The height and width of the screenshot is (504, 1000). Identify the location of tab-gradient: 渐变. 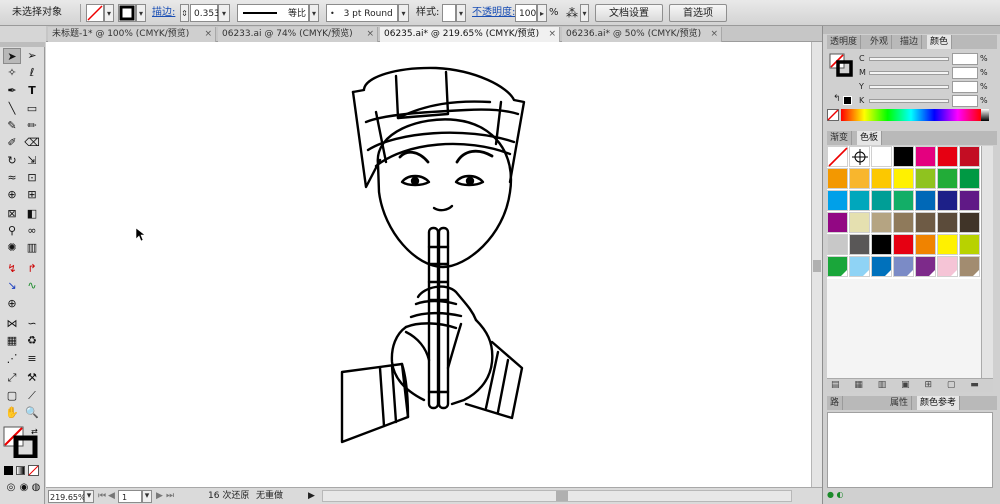
(840, 138).